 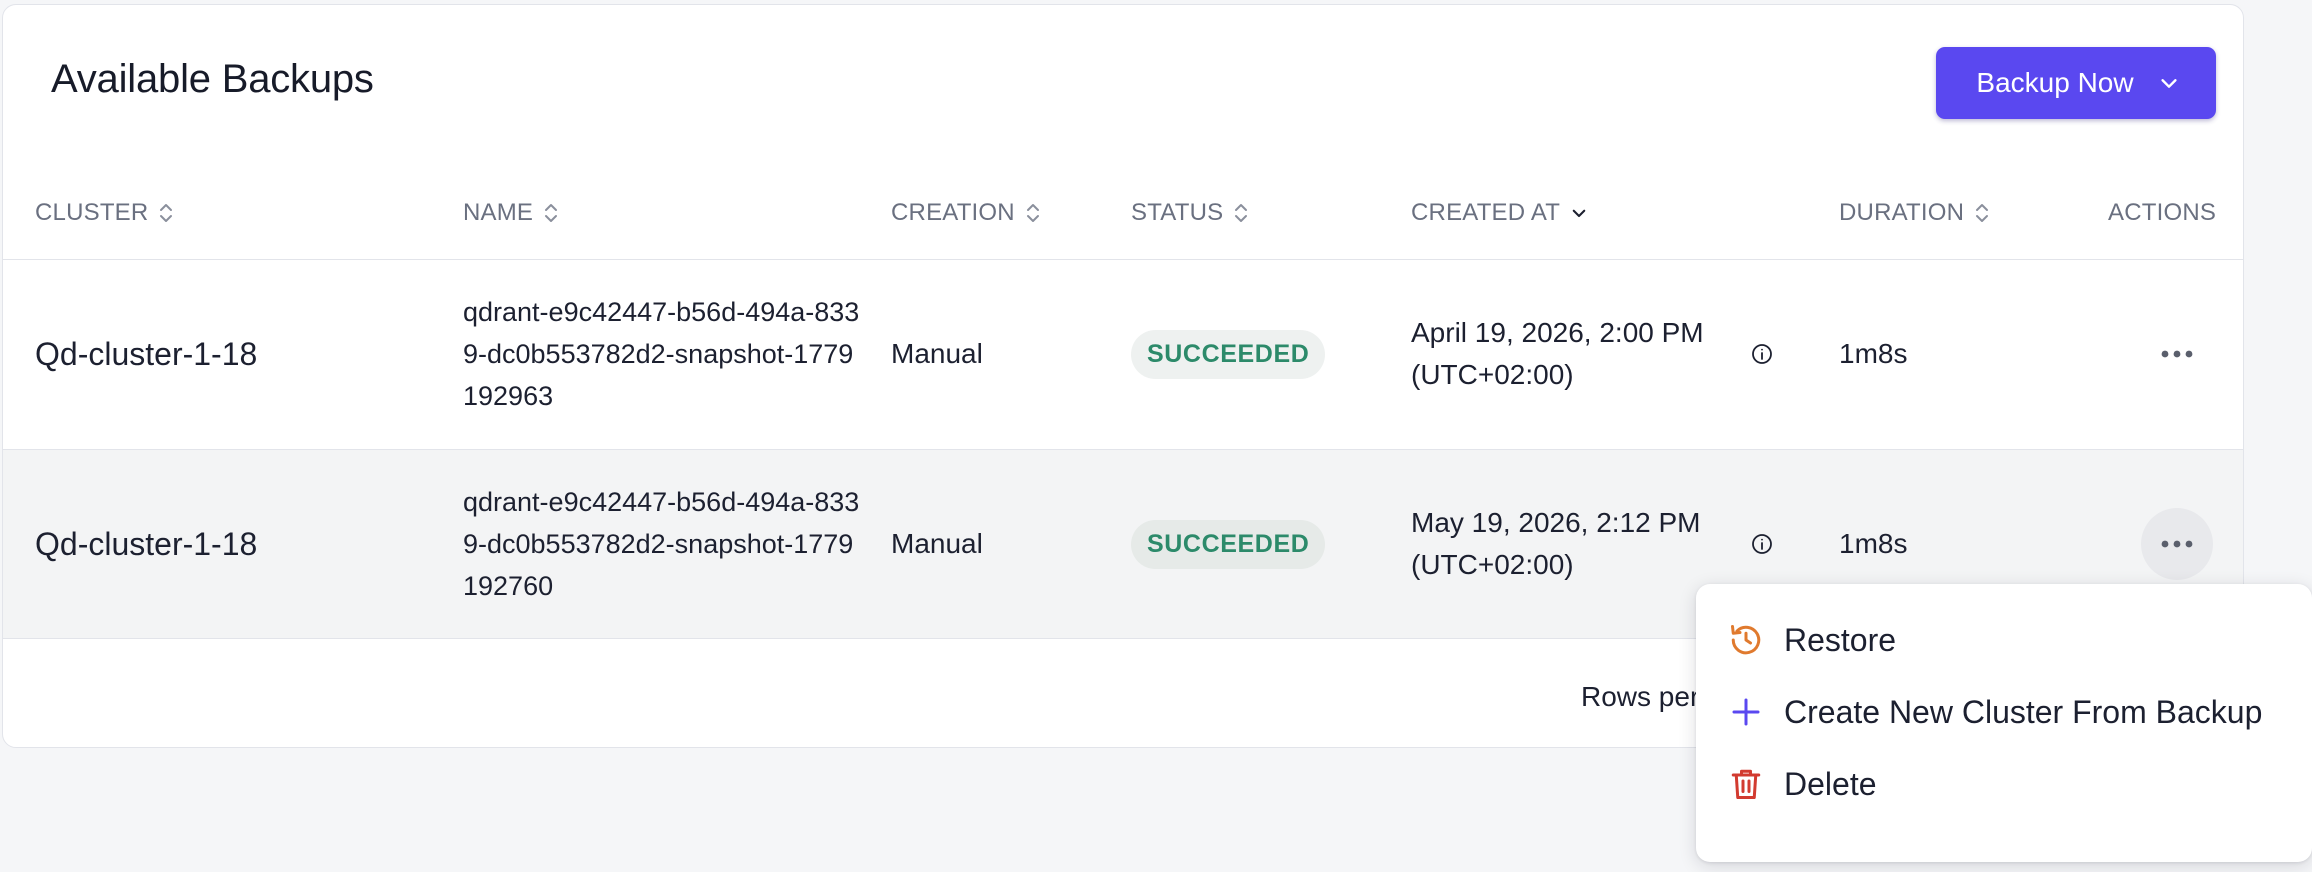 I want to click on chevron-down-icon, so click(x=2168, y=83).